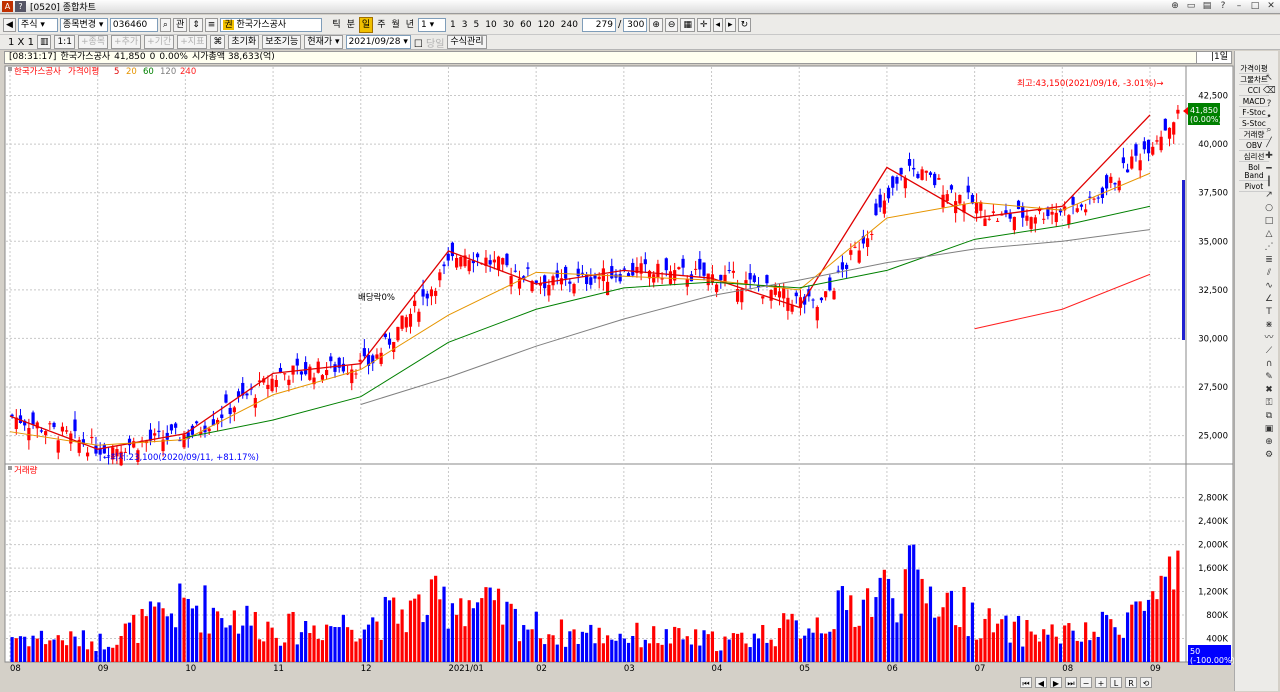 The width and height of the screenshot is (1280, 692). I want to click on wave-icon: 〰, so click(1269, 338).